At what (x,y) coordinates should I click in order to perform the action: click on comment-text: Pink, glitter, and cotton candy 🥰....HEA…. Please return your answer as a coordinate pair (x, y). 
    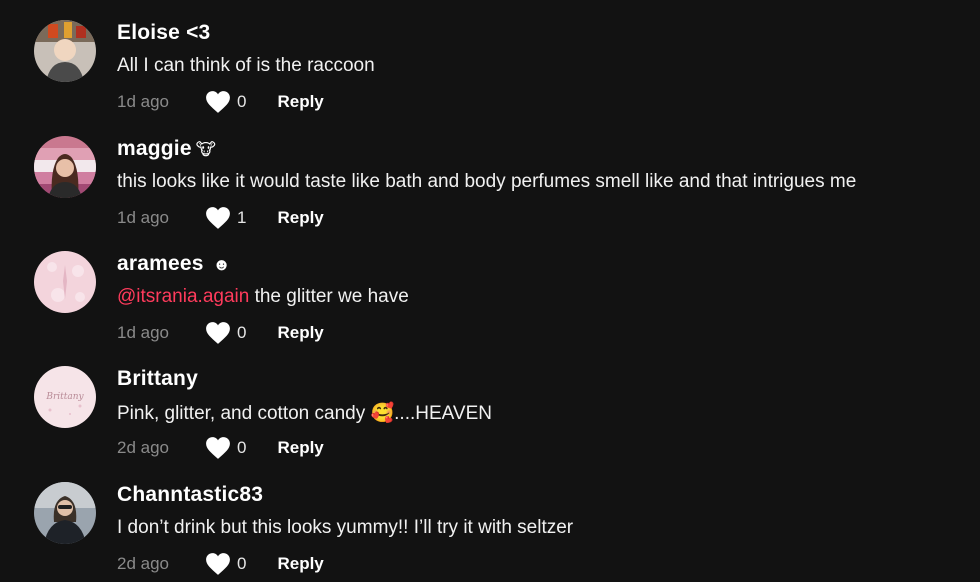
    Looking at the image, I should click on (304, 413).